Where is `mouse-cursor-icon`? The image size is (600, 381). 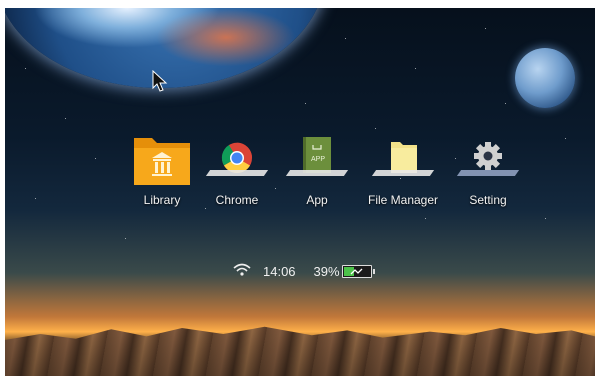
mouse-cursor-icon is located at coordinates (160, 81).